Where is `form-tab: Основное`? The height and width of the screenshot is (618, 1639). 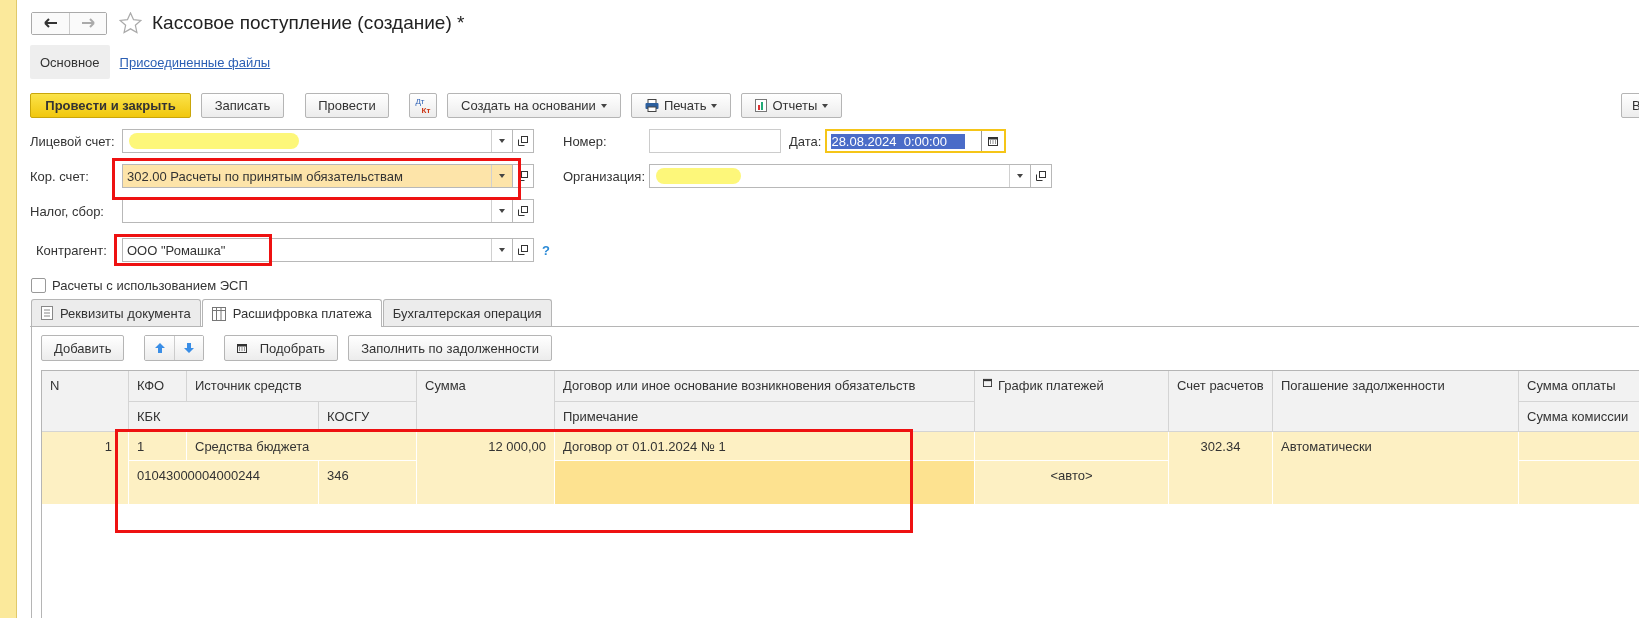 form-tab: Основное is located at coordinates (70, 62).